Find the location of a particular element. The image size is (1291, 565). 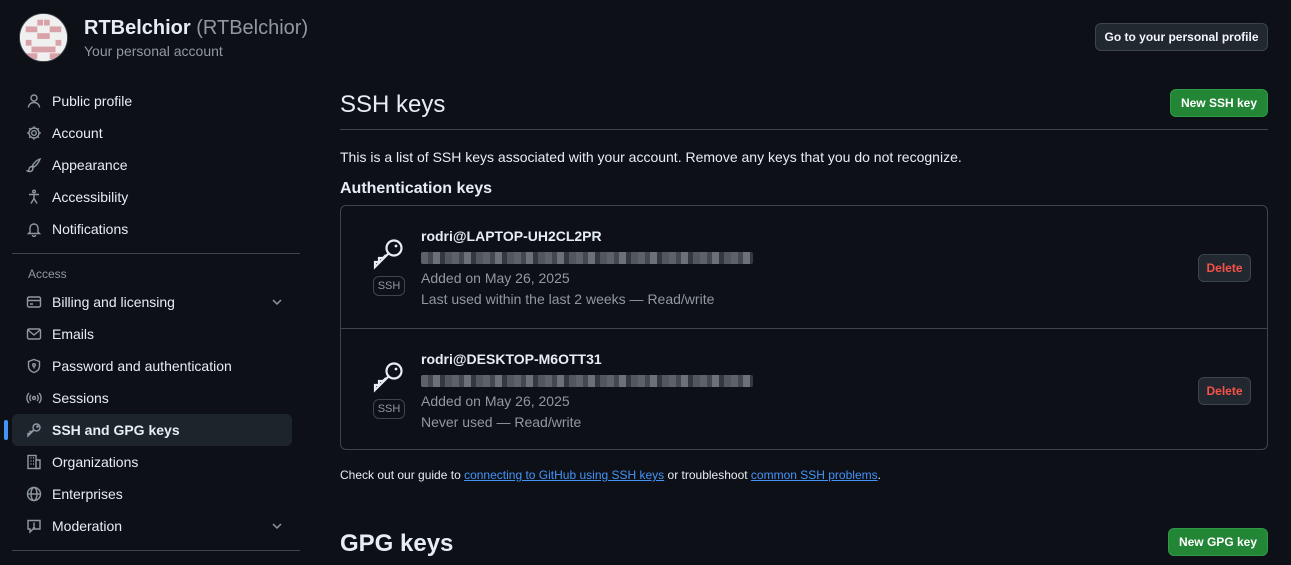

ssh-key-last-used: Never used — Read/write is located at coordinates (501, 422).